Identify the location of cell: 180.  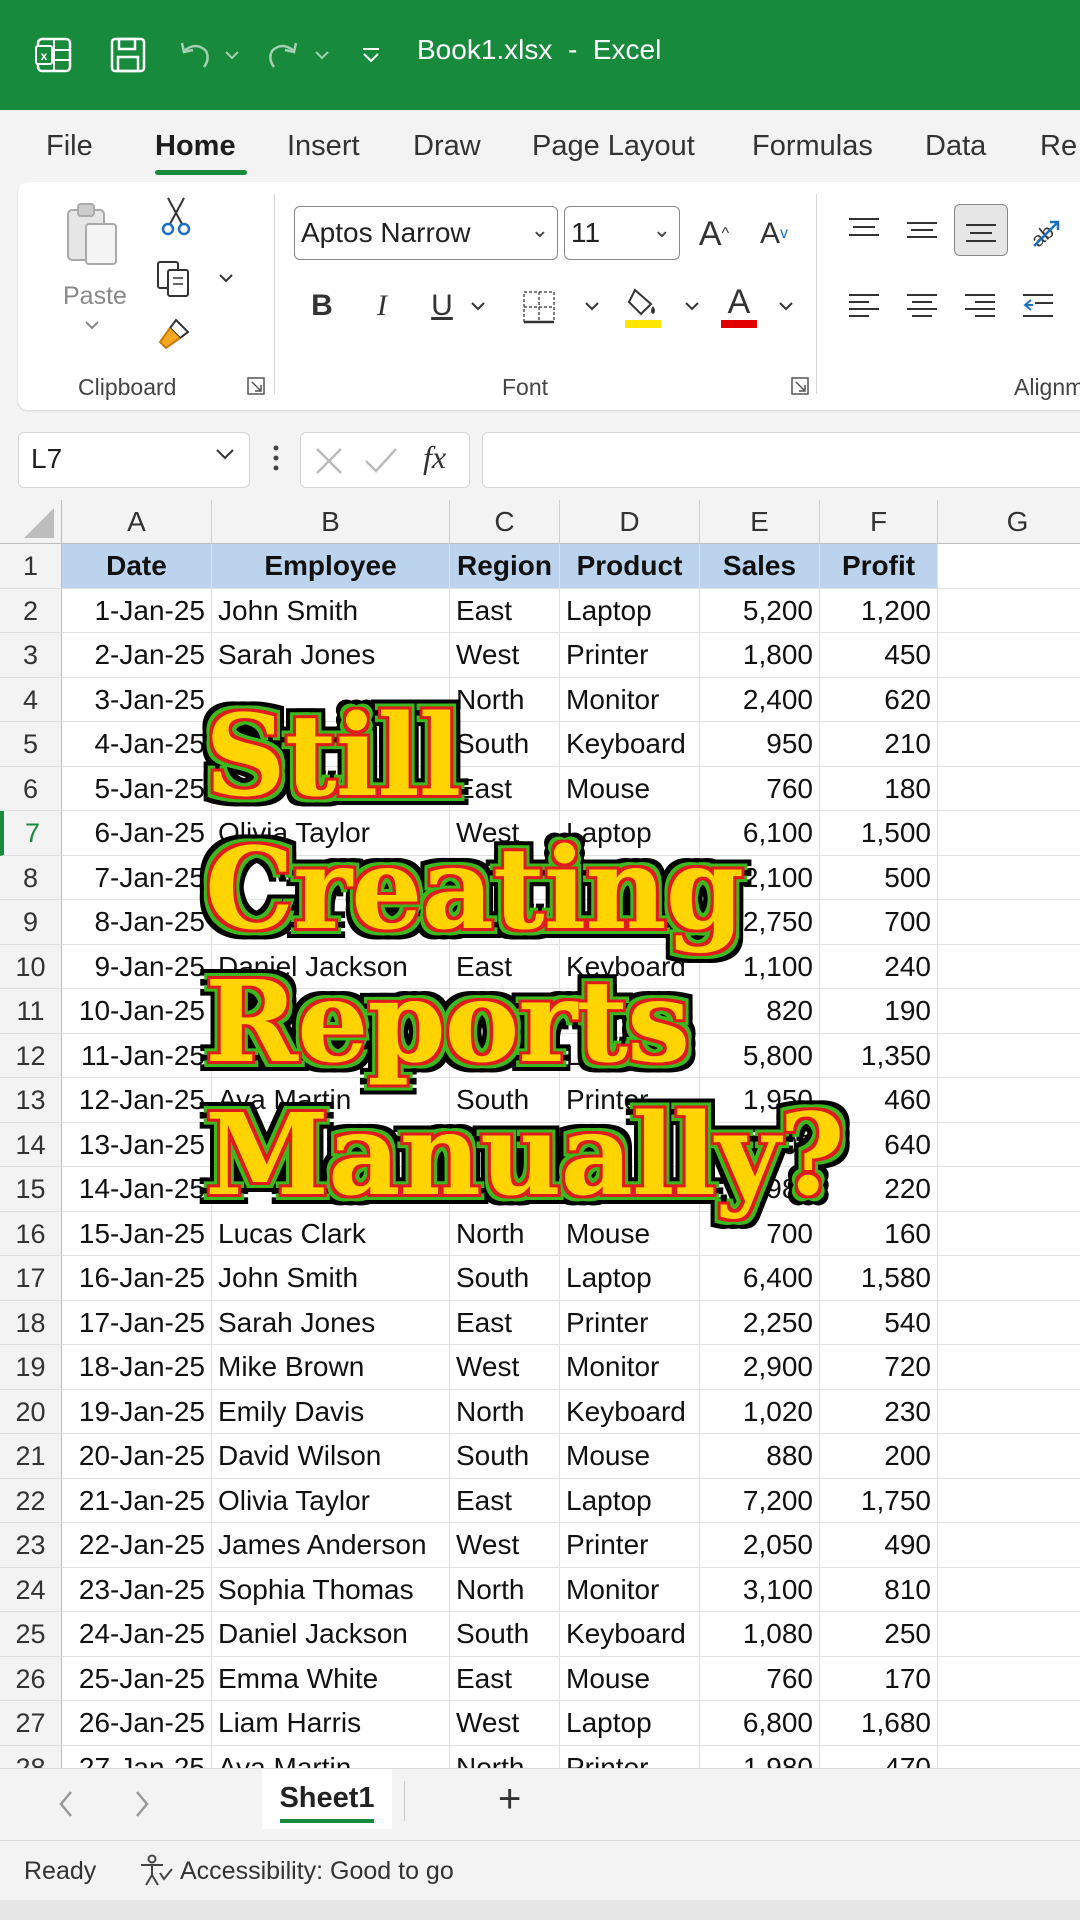
(879, 788).